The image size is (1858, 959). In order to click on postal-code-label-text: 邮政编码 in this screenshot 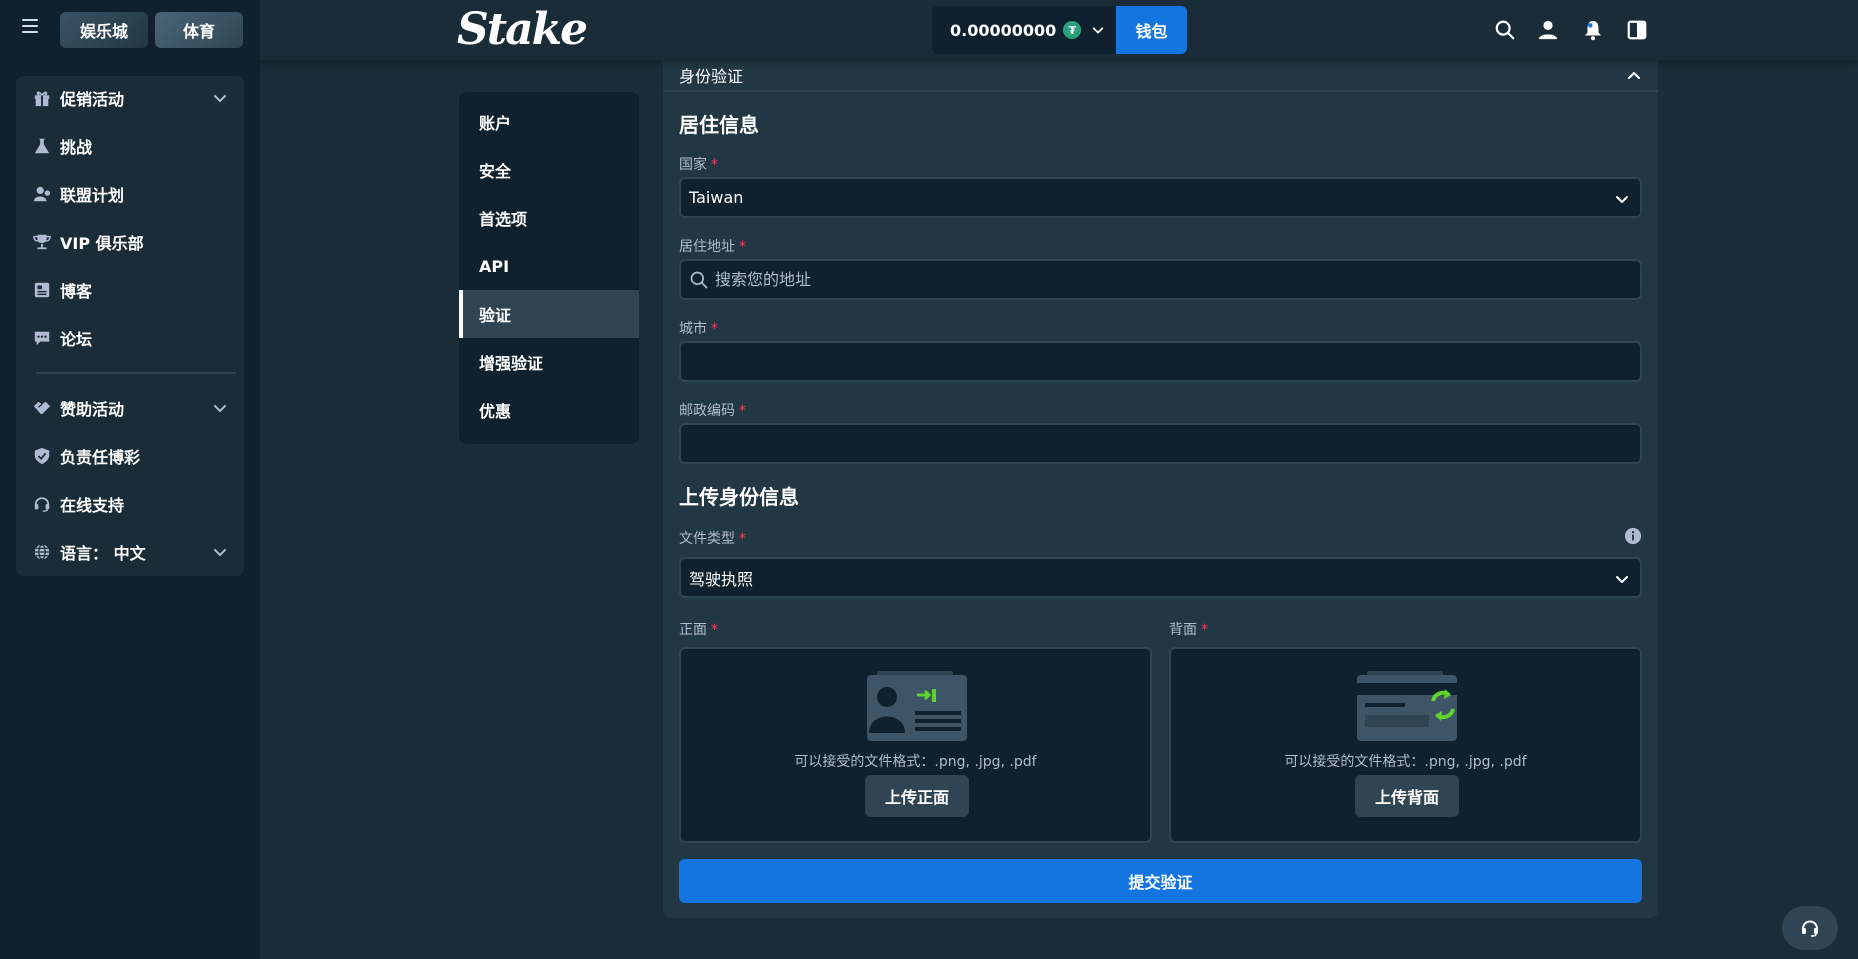, I will do `click(707, 411)`.